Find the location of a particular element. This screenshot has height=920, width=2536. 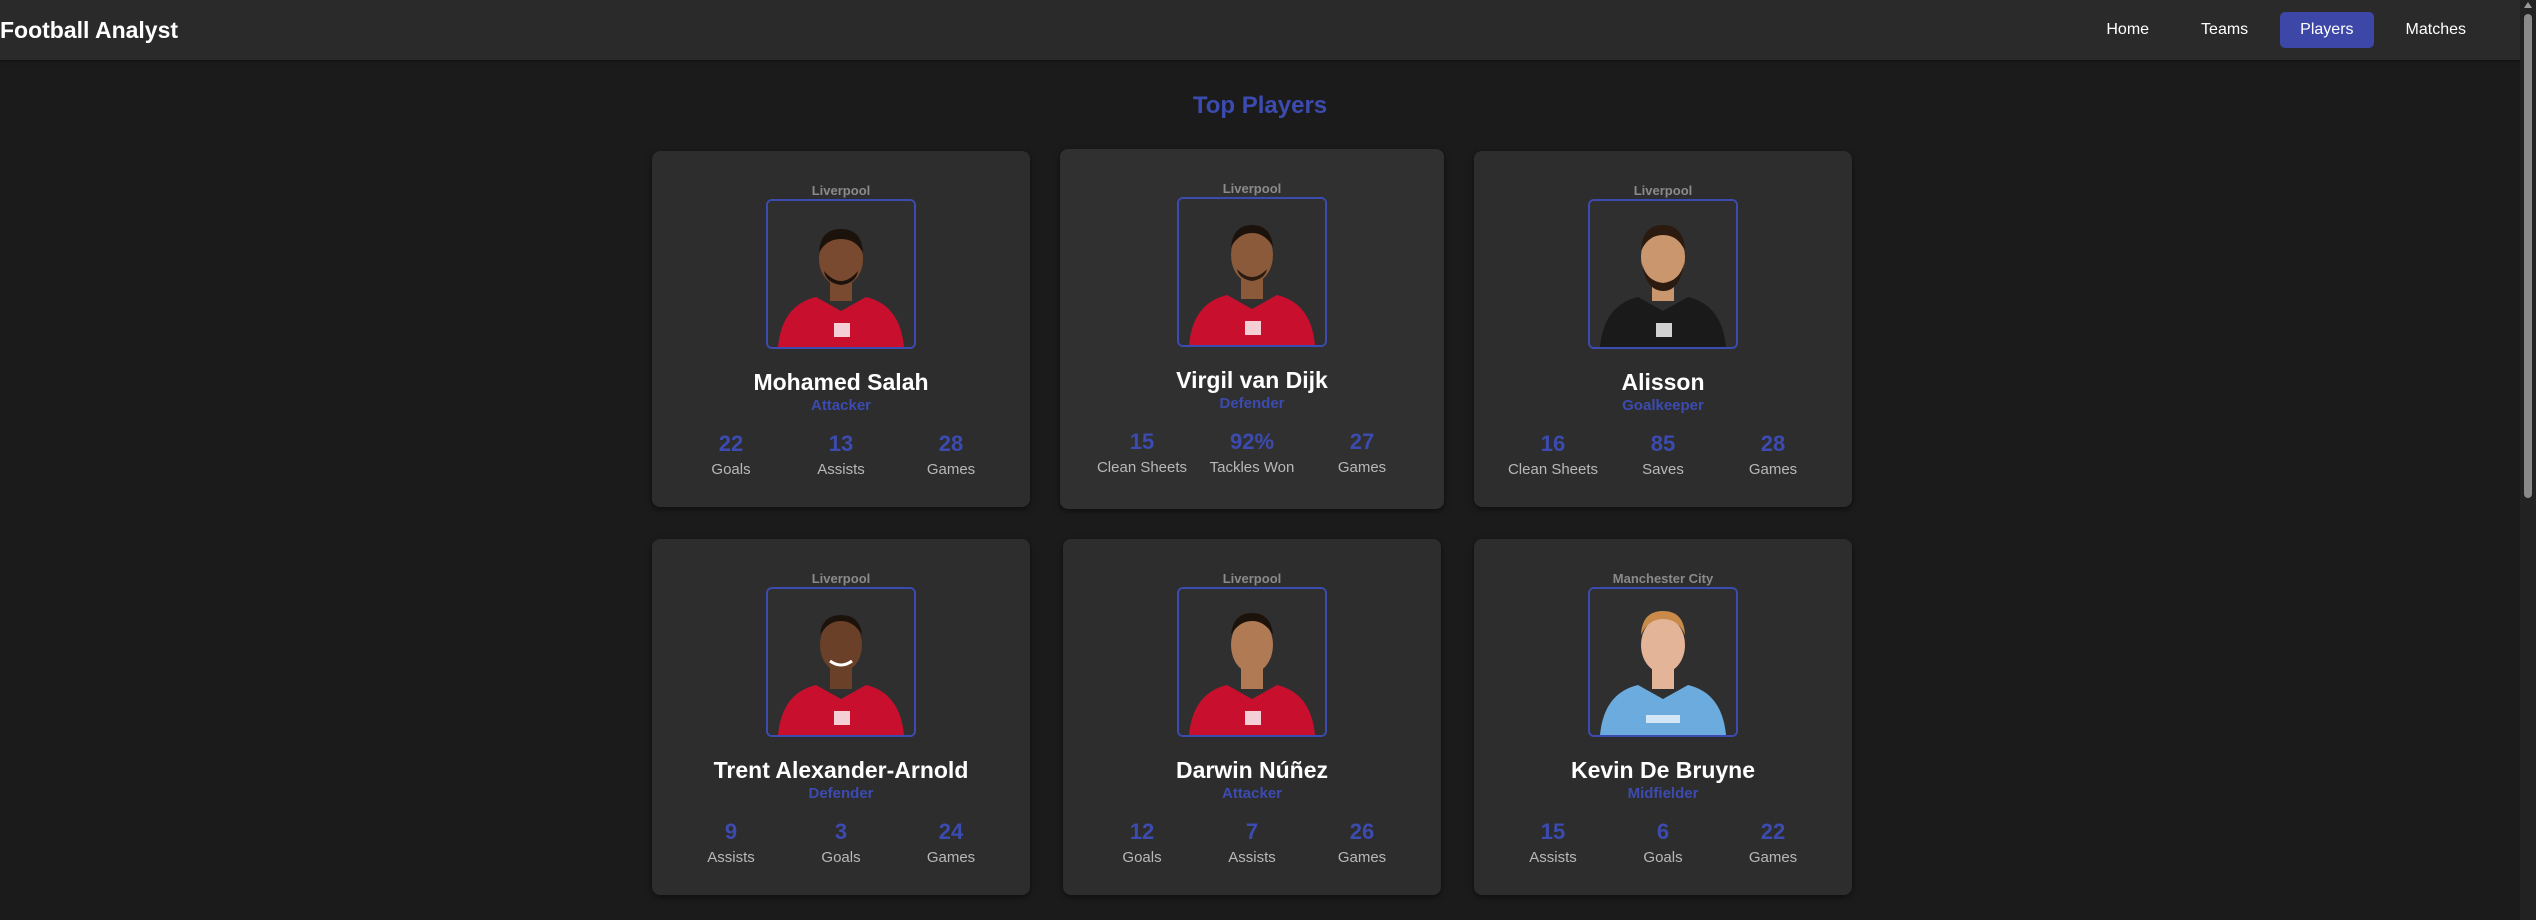

stat-item: 15 Assists is located at coordinates (1553, 842).